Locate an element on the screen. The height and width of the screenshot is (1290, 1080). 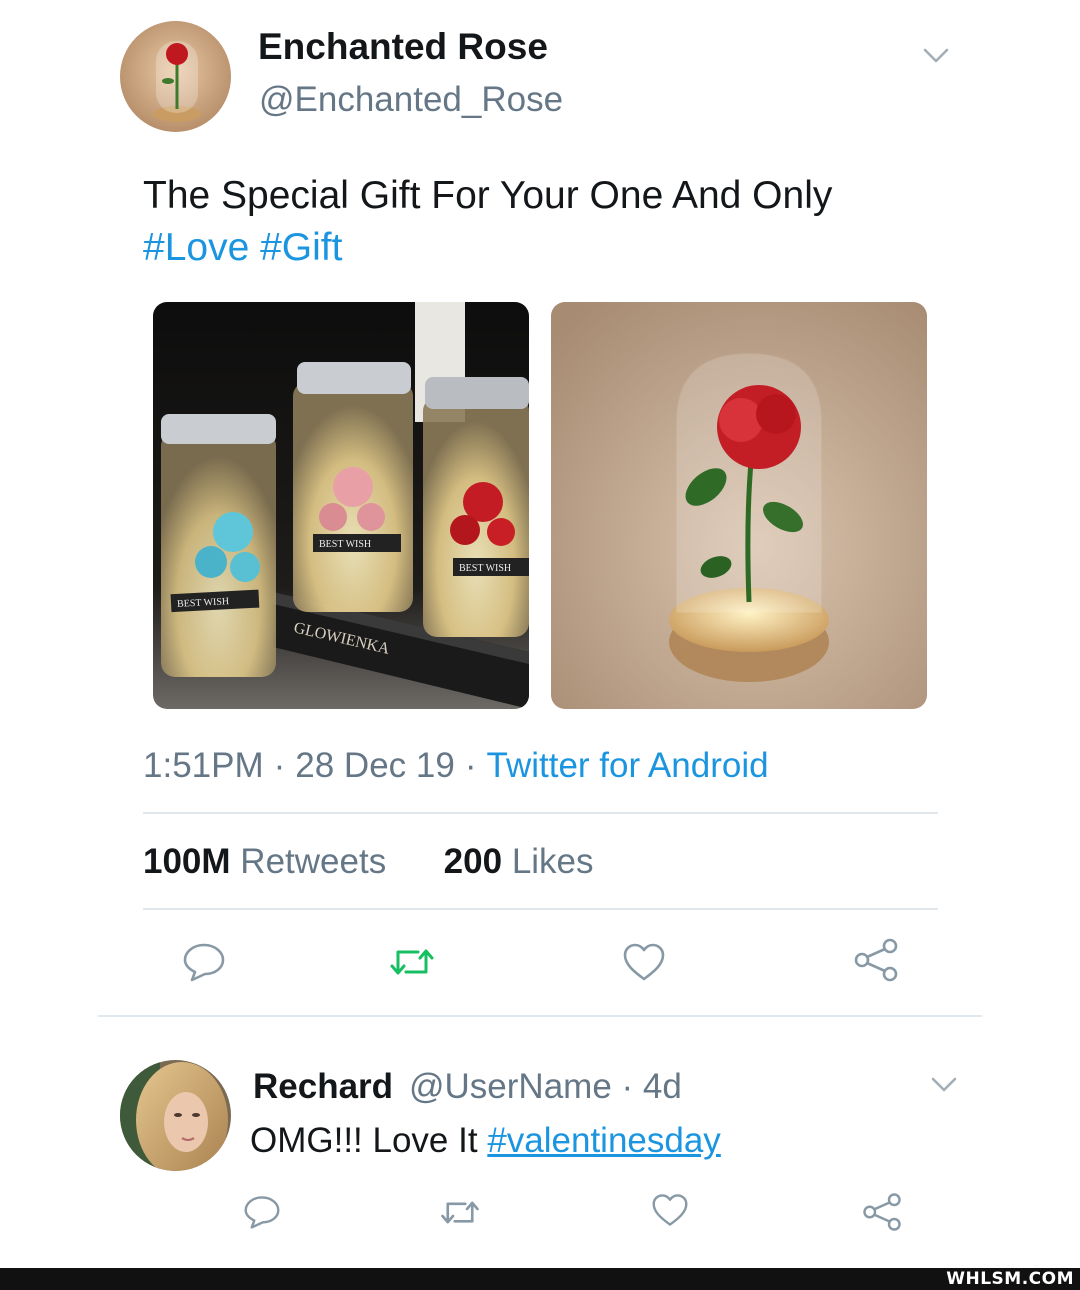
media-image-jars: GLOWIENKA BEST WISH BEST WISH BEST WISH is located at coordinates (341, 505).